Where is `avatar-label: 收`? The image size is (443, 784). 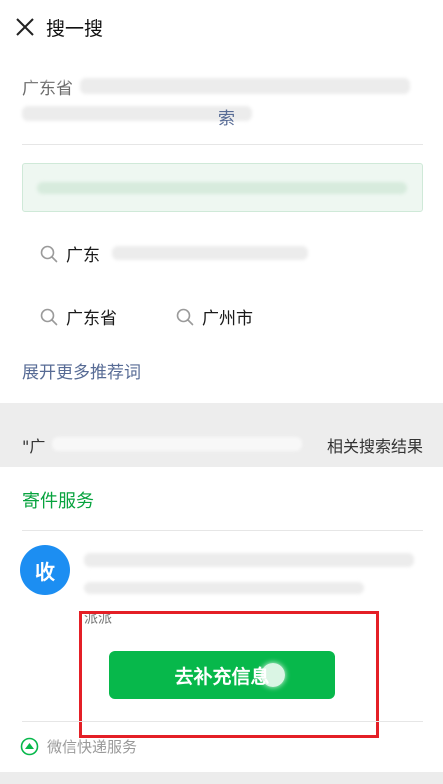 avatar-label: 收 is located at coordinates (45, 571).